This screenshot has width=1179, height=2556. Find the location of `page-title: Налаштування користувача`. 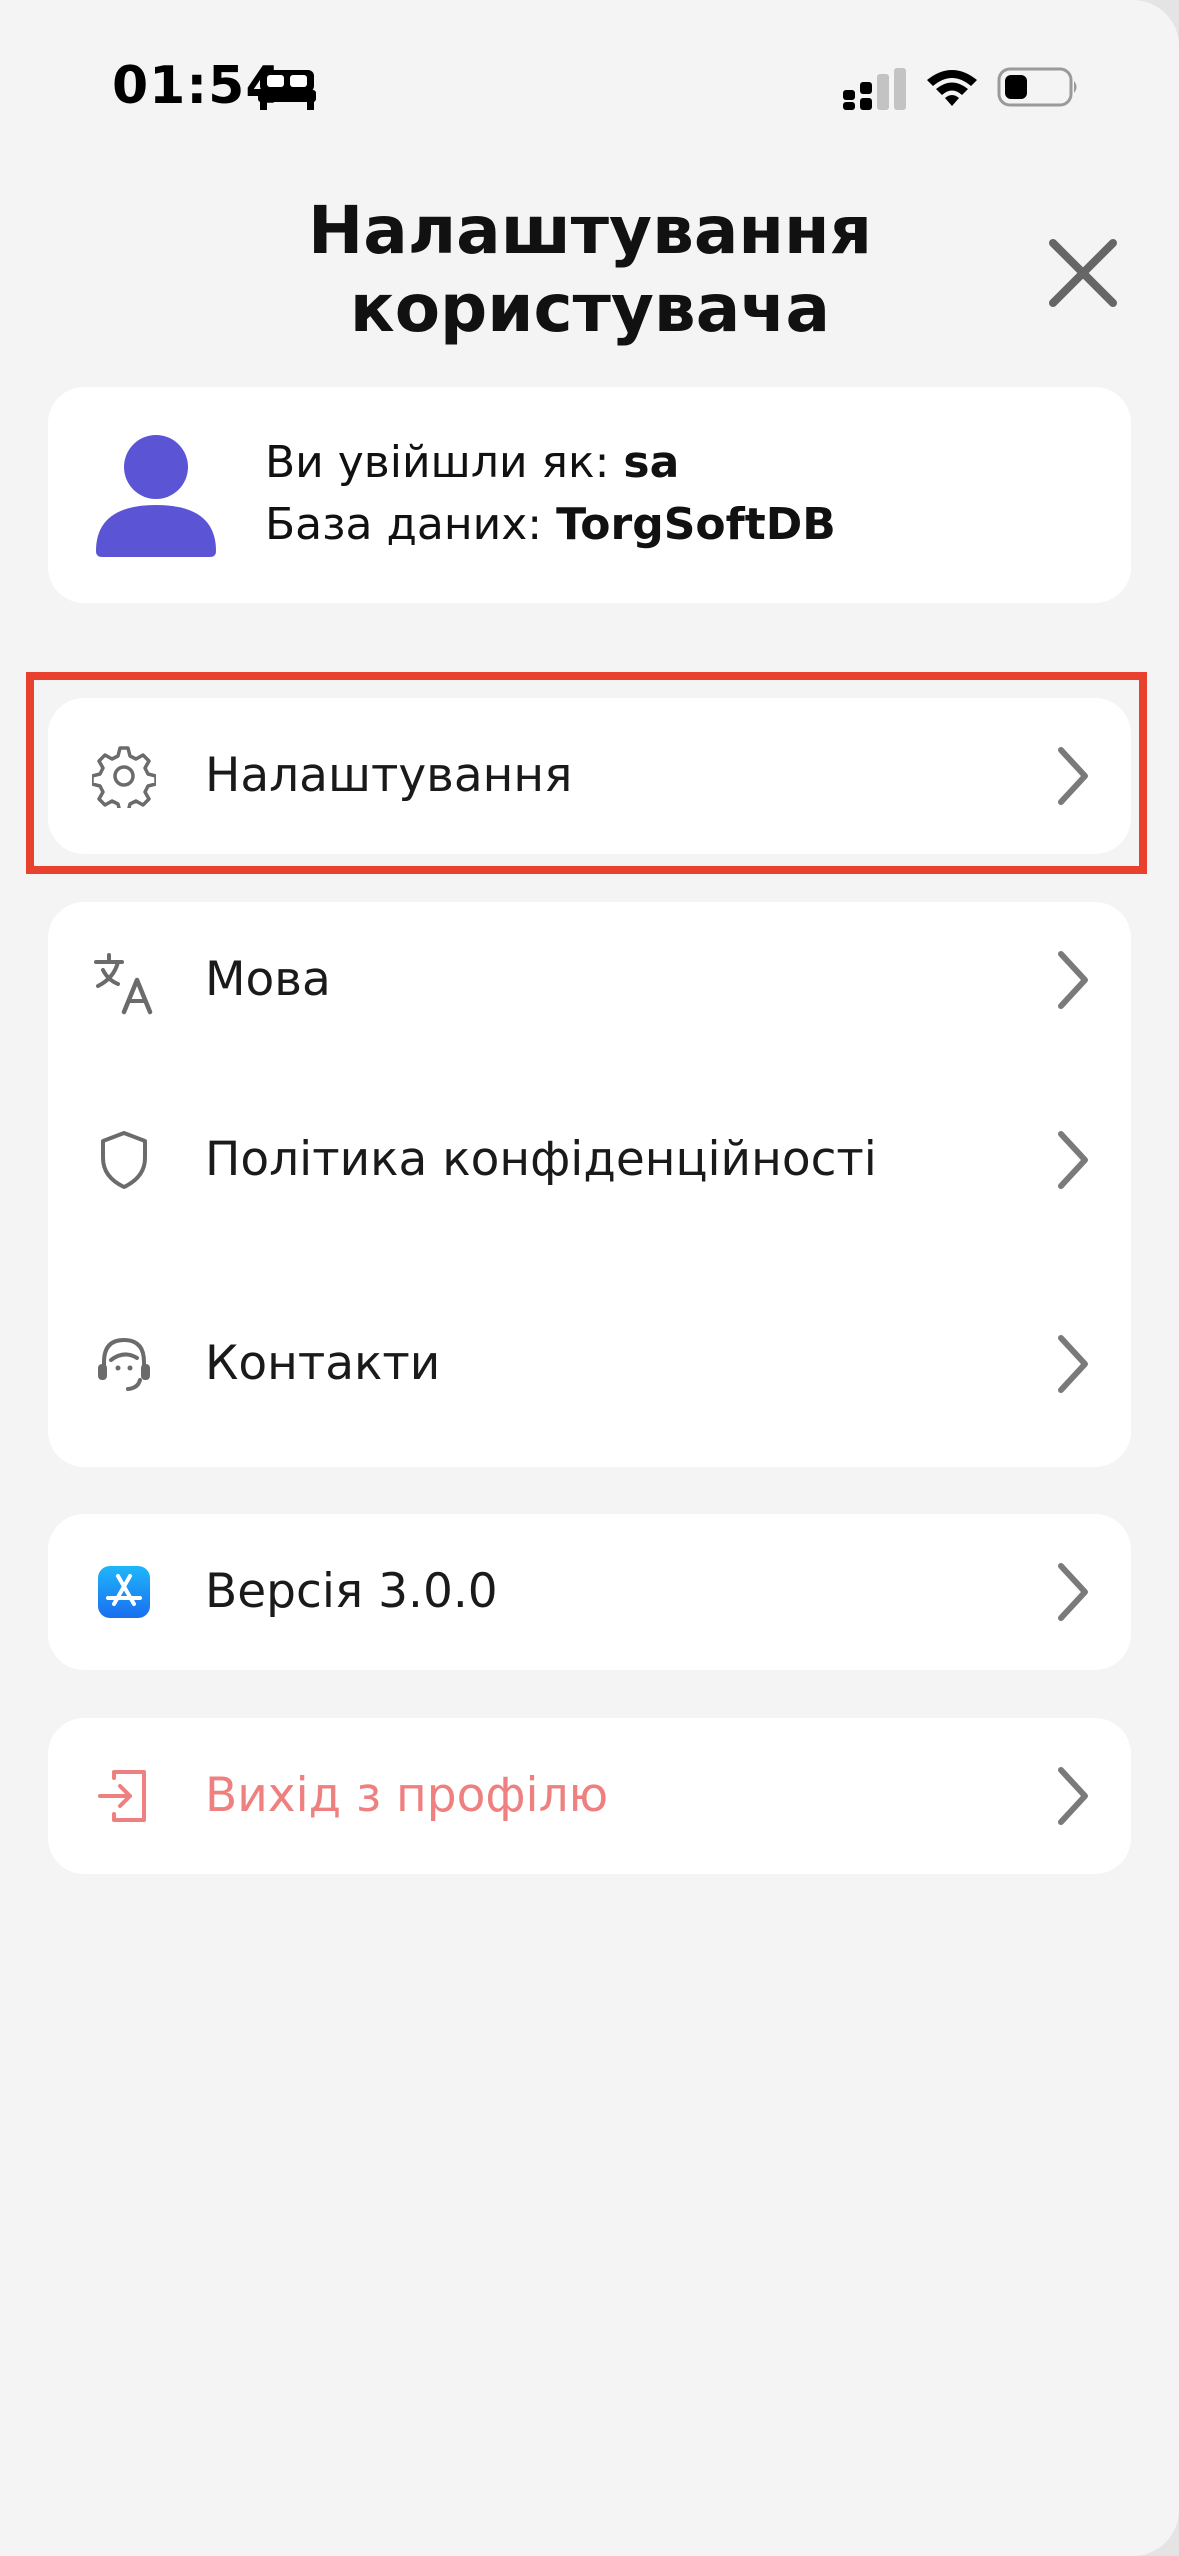

page-title: Налаштування користувача is located at coordinates (590, 269).